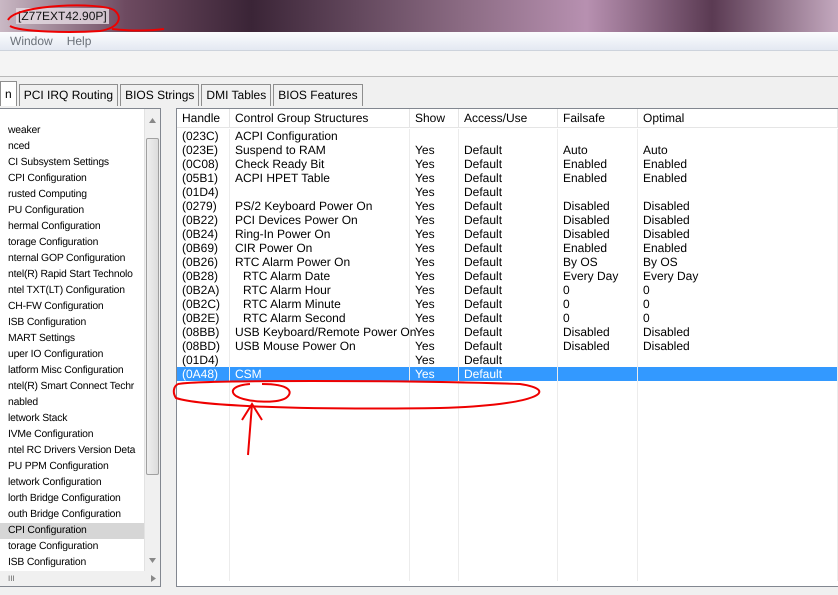 The height and width of the screenshot is (595, 838). What do you see at coordinates (200, 219) in the screenshot?
I see `table-cell: (0B22)` at bounding box center [200, 219].